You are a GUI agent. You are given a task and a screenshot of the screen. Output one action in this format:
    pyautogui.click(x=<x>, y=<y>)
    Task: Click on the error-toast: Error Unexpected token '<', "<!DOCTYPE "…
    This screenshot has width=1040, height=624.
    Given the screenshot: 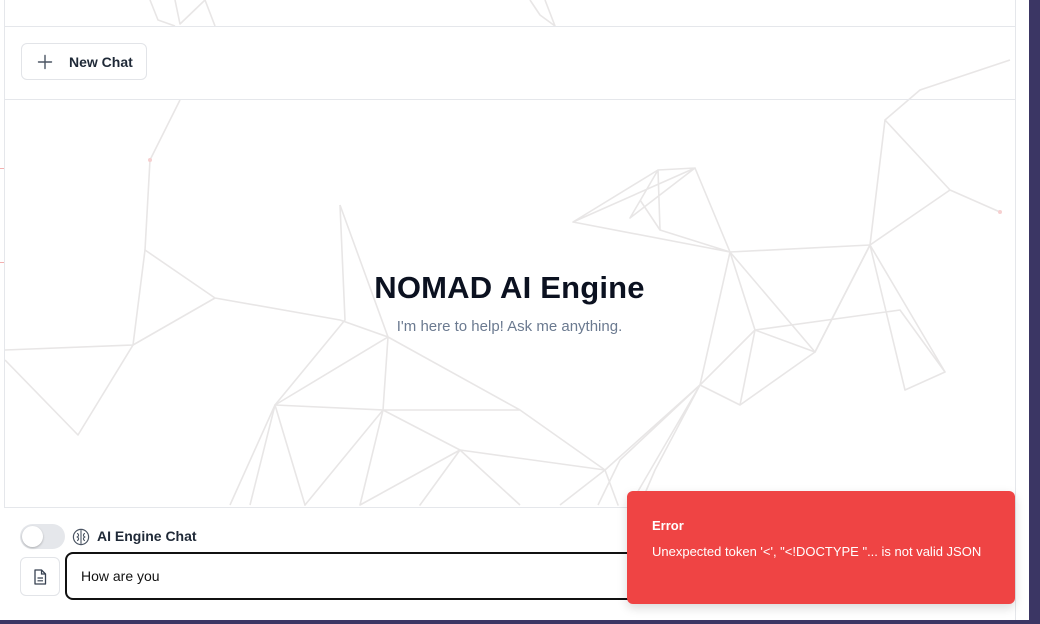 What is the action you would take?
    pyautogui.click(x=821, y=547)
    